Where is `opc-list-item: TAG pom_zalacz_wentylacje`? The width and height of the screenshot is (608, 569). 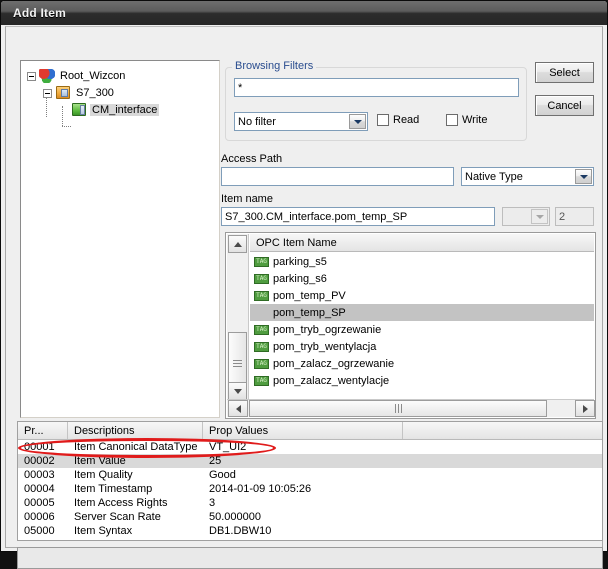
opc-list-item: TAG pom_zalacz_wentylacje is located at coordinates (422, 380).